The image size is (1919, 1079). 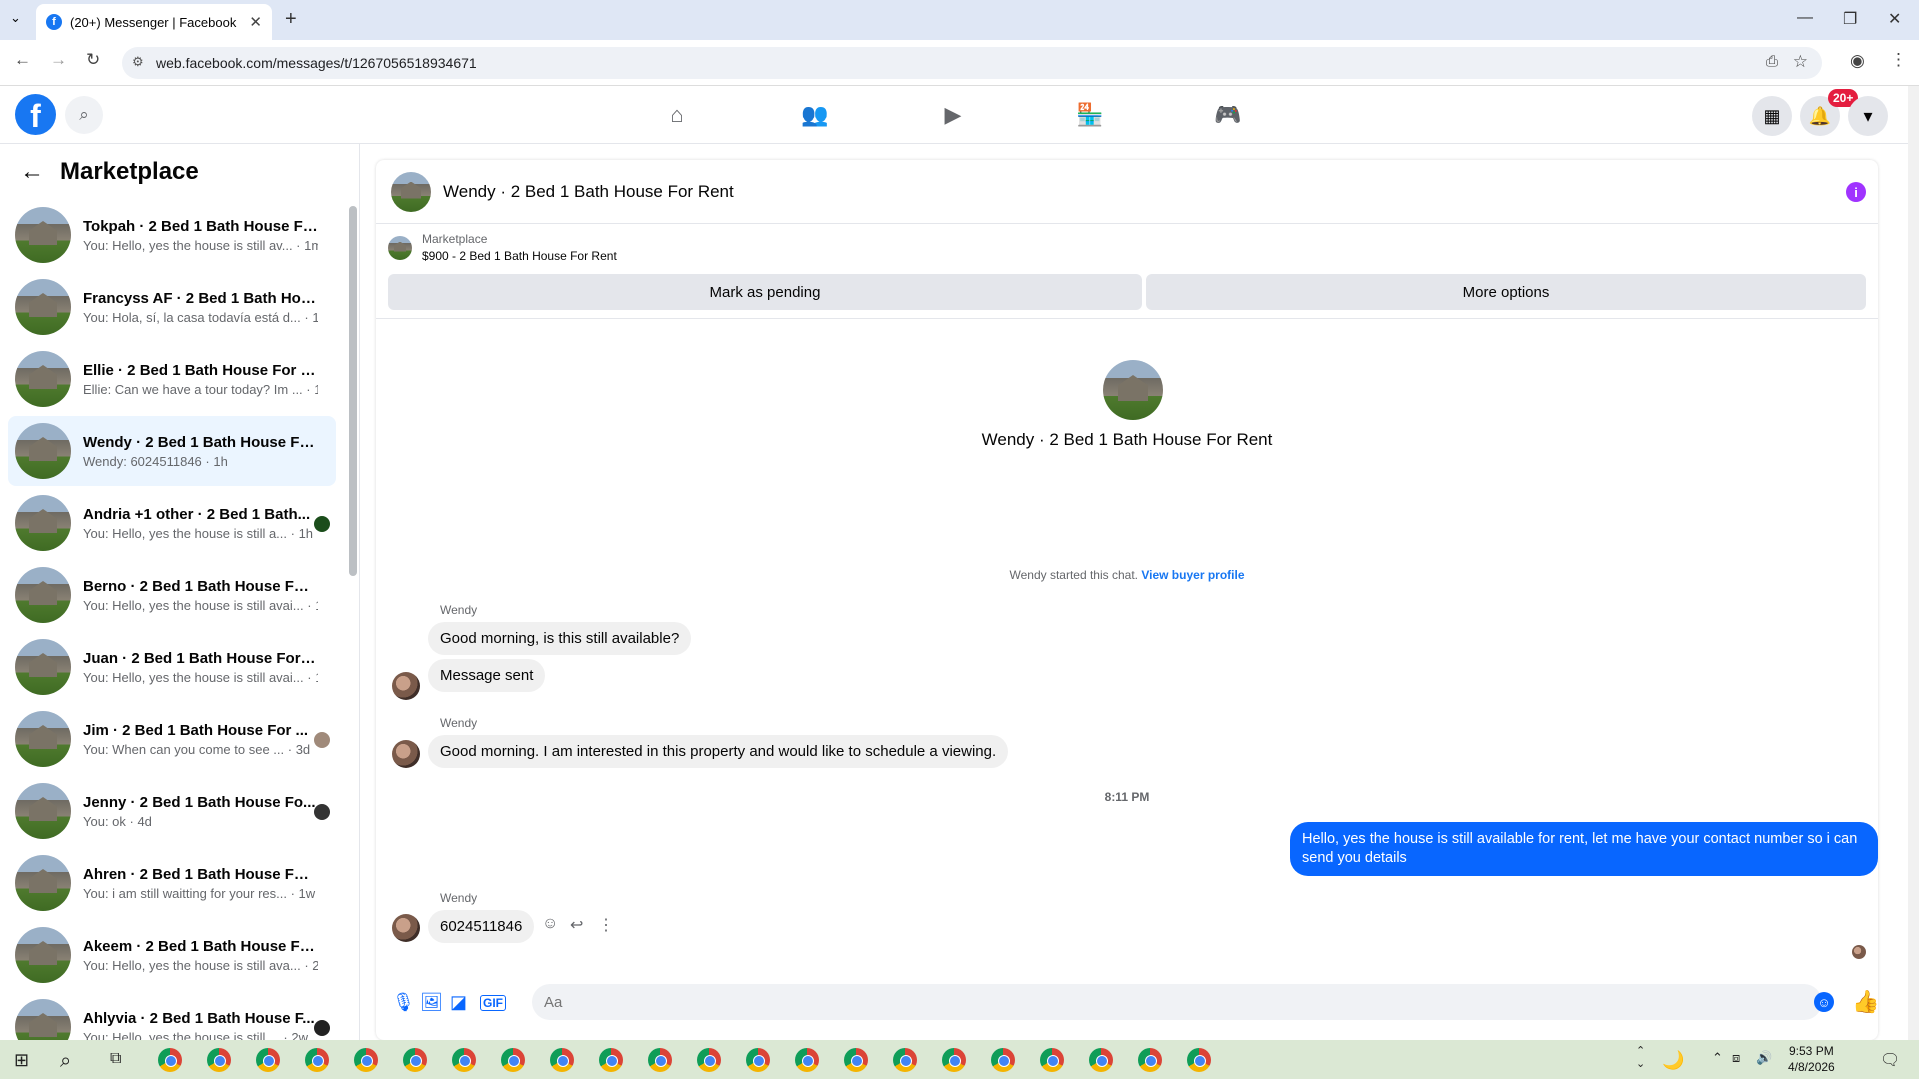 What do you see at coordinates (65, 1061) in the screenshot?
I see `taskbar-search-icon: ⌕` at bounding box center [65, 1061].